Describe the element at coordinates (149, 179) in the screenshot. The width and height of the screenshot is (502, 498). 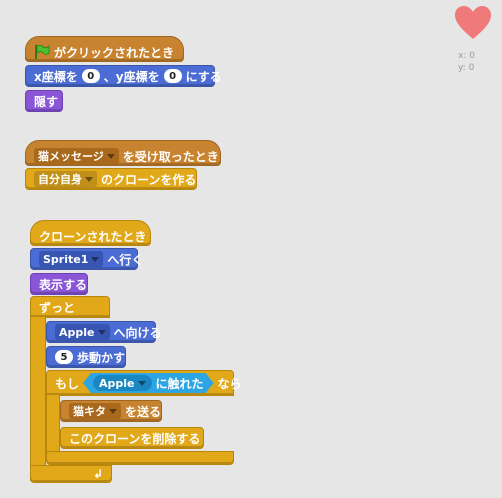
I see `create-clone-label: のクローンを作る` at that location.